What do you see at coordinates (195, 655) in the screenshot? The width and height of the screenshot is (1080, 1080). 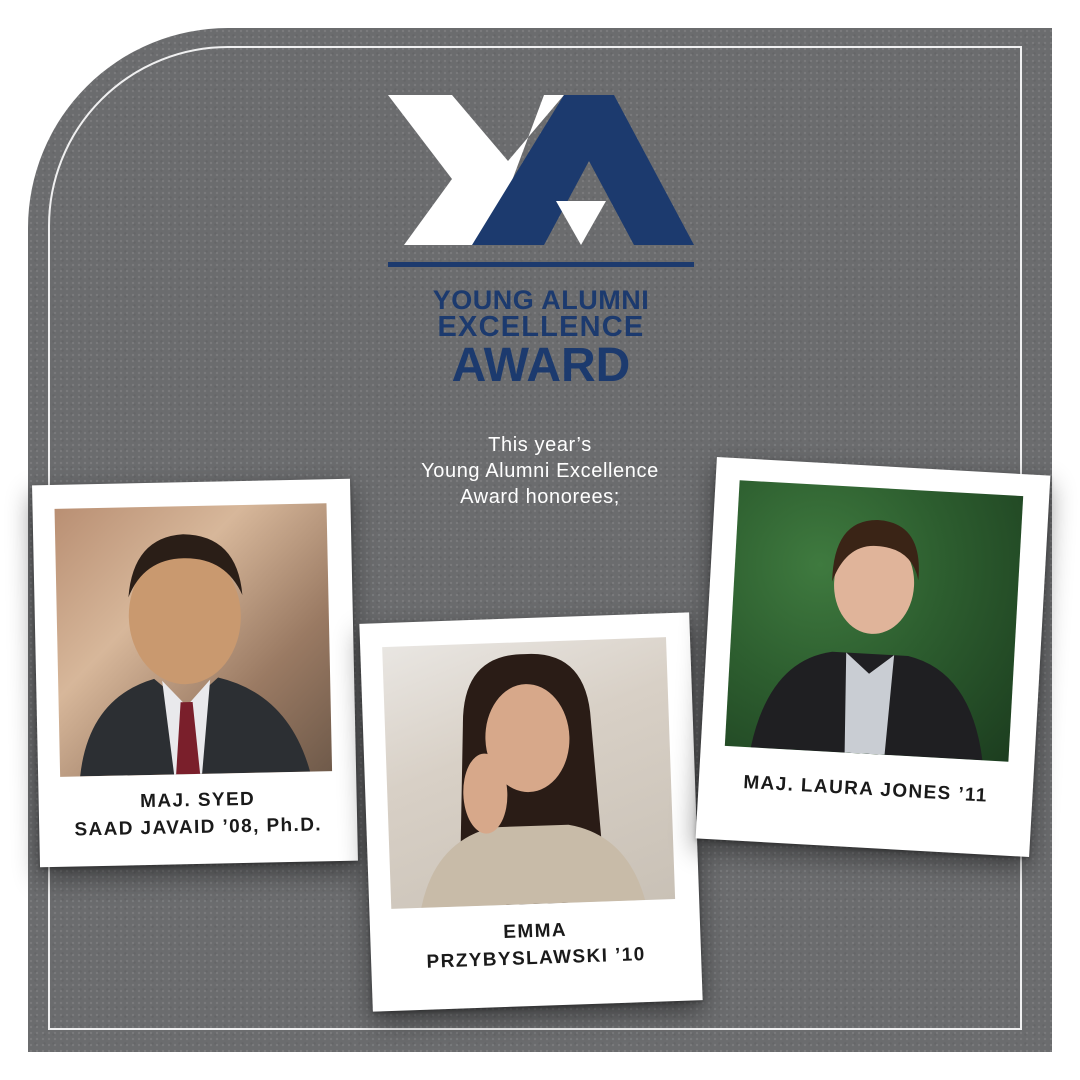 I see `portrait-man-suit` at bounding box center [195, 655].